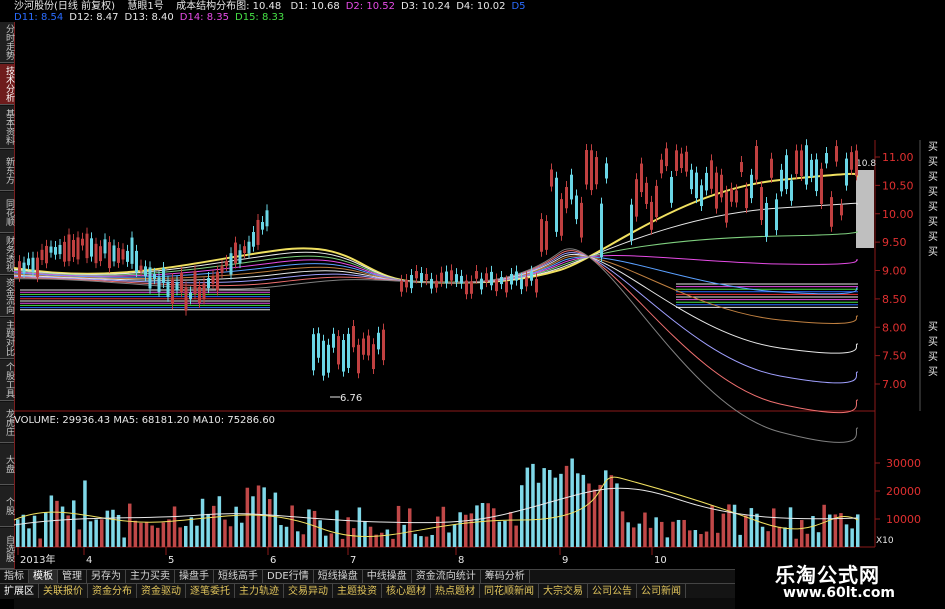 This screenshot has height=609, width=945. Describe the element at coordinates (150, 577) in the screenshot. I see `tabs_row1-tab-5: 主力买卖` at that location.